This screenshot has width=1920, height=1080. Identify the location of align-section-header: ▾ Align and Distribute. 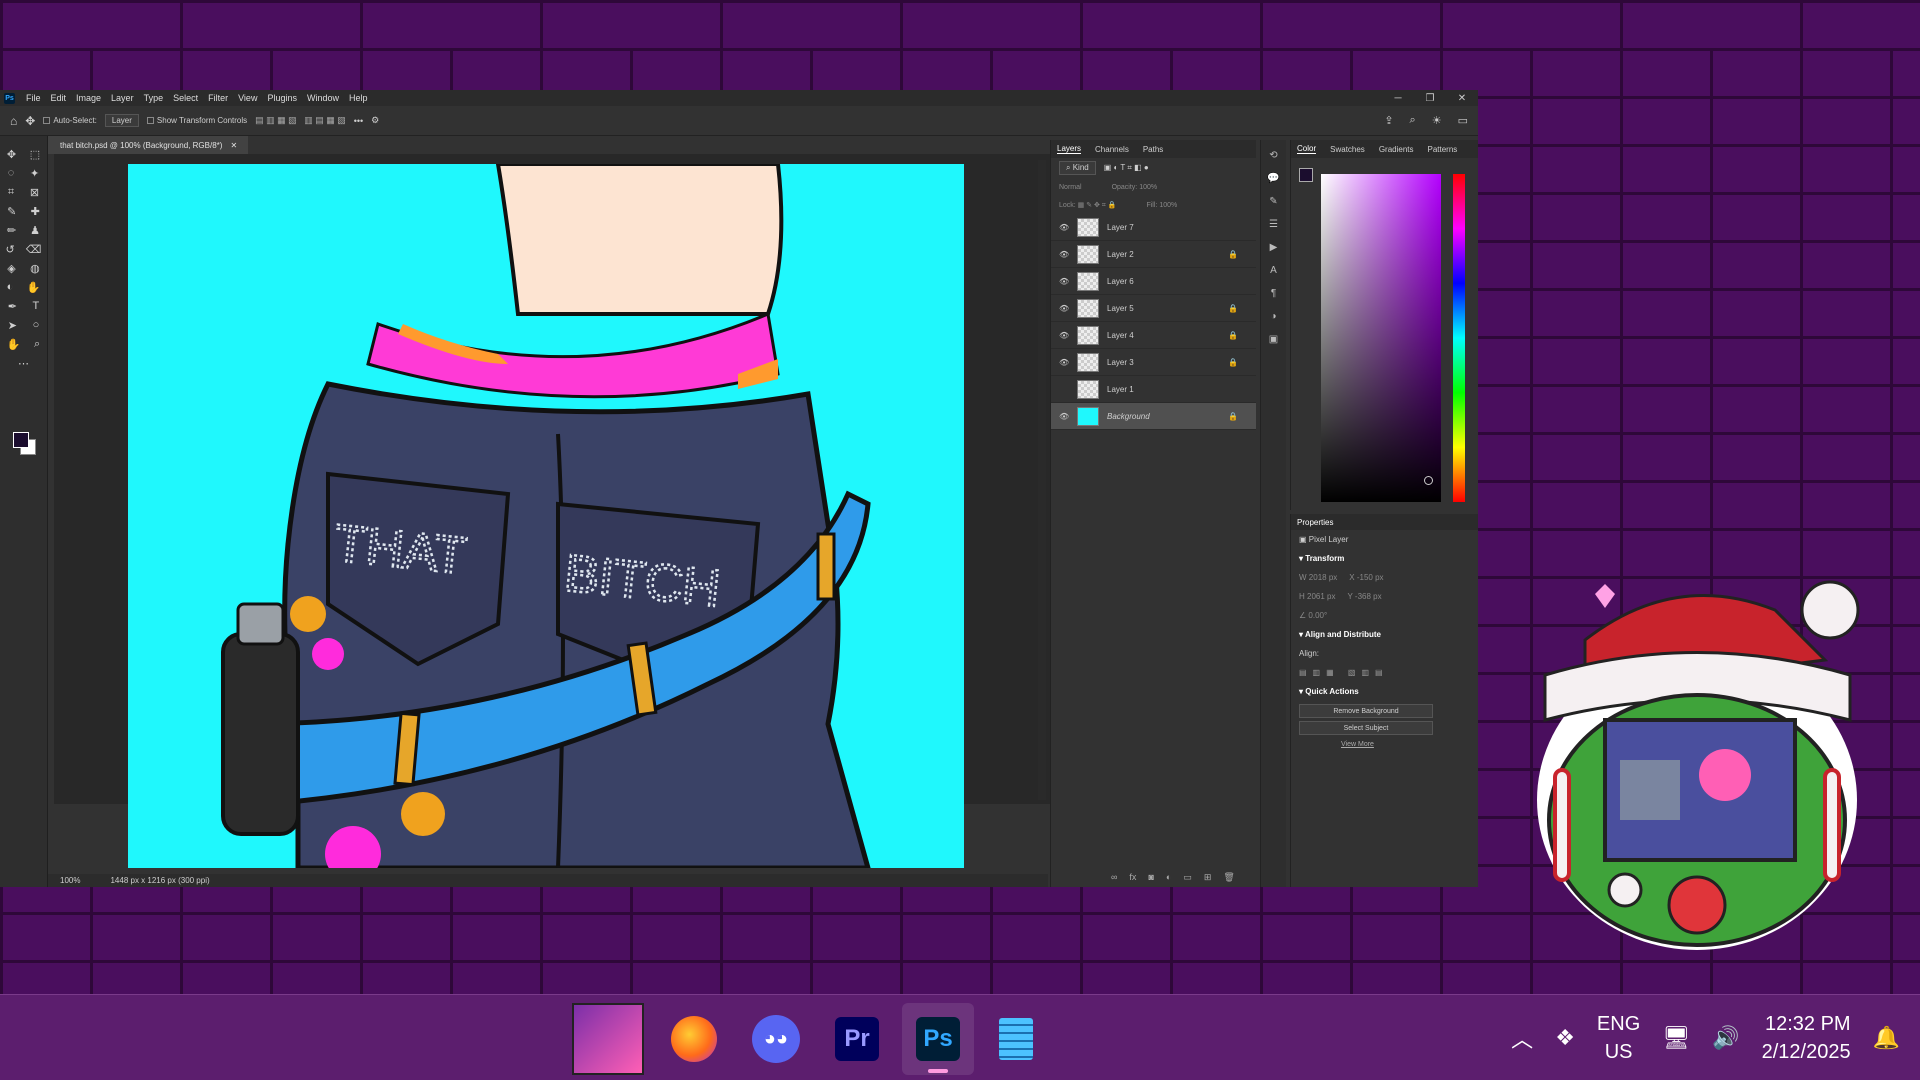
(1384, 634).